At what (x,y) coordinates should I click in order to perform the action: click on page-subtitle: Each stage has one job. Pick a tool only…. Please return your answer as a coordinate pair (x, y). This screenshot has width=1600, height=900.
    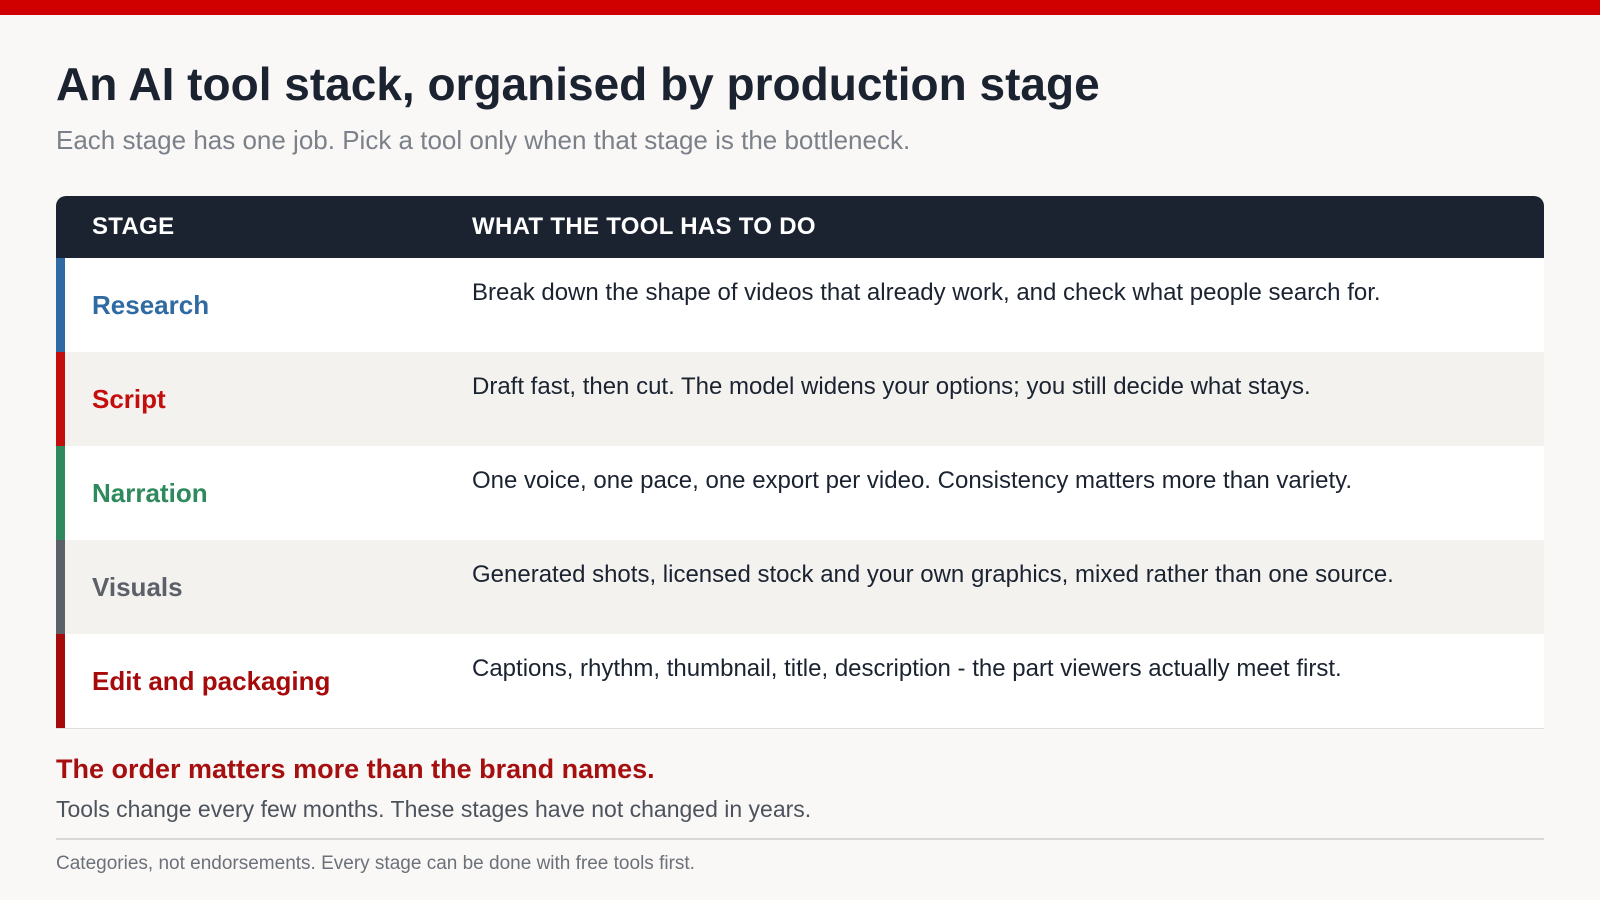
    Looking at the image, I should click on (483, 140).